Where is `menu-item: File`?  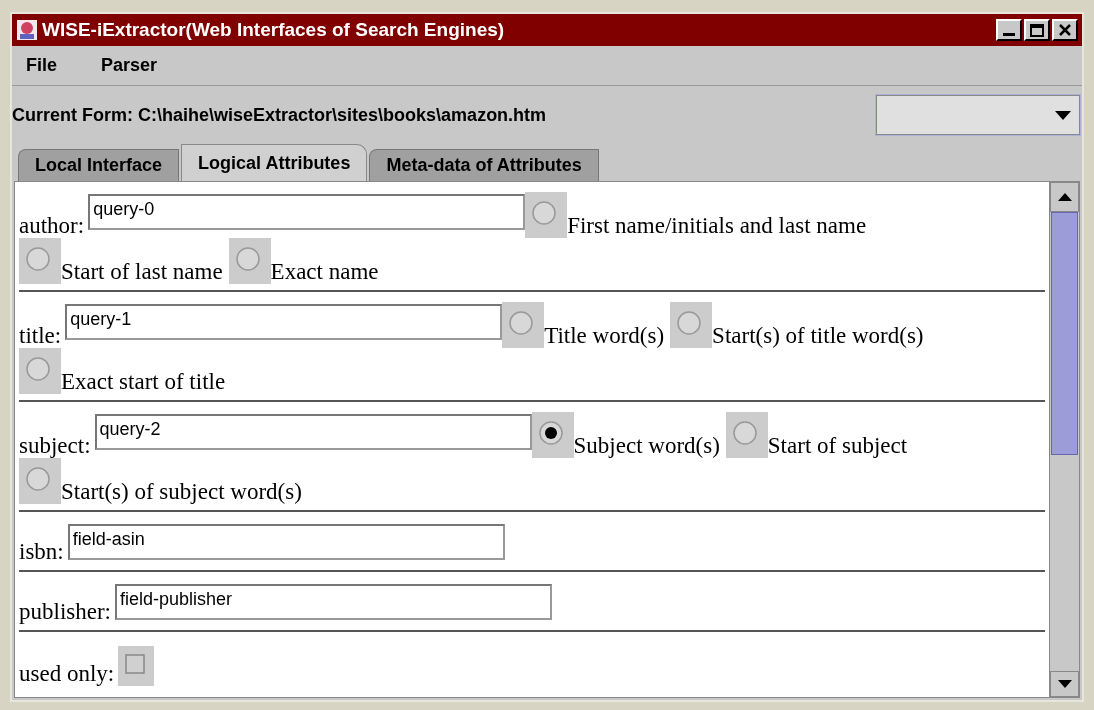
menu-item: File is located at coordinates (41, 65).